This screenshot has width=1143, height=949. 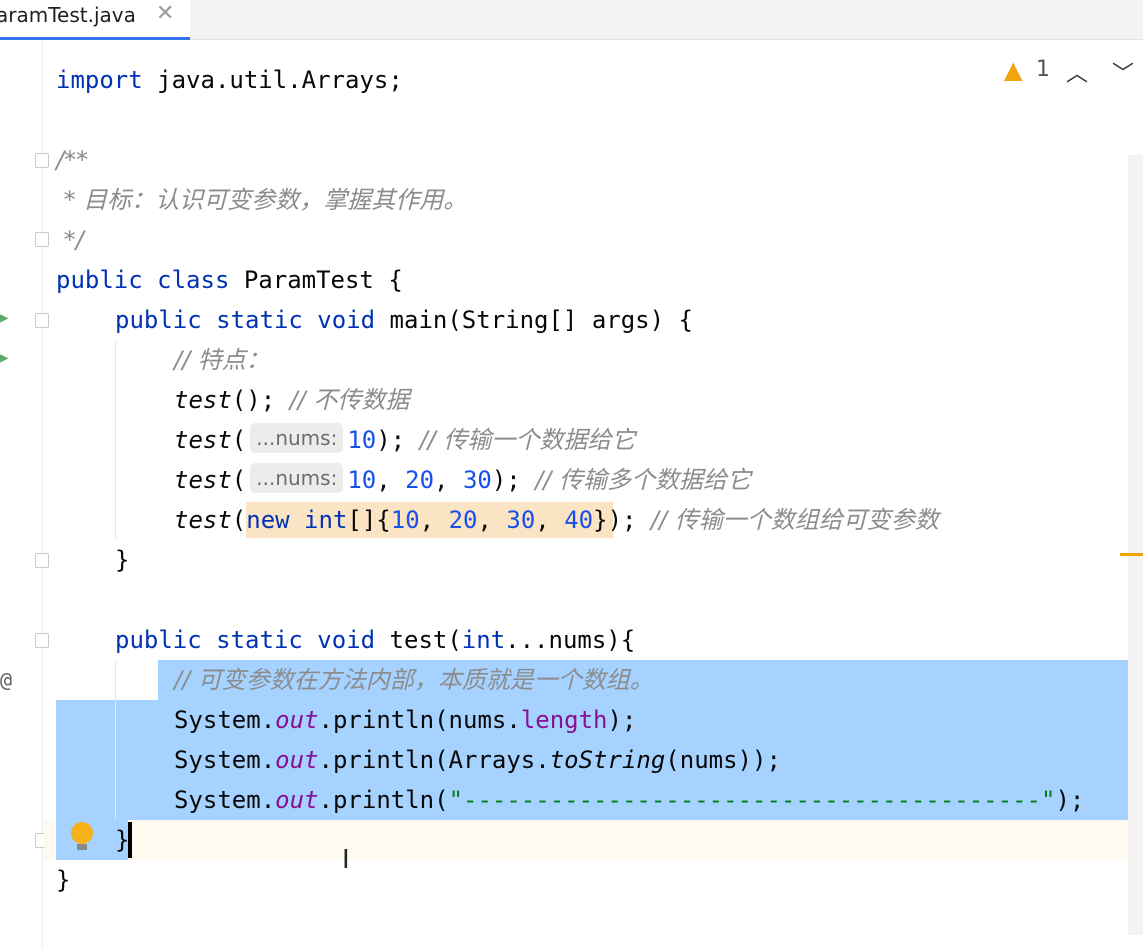 What do you see at coordinates (82, 833) in the screenshot?
I see `lightbulb-icon` at bounding box center [82, 833].